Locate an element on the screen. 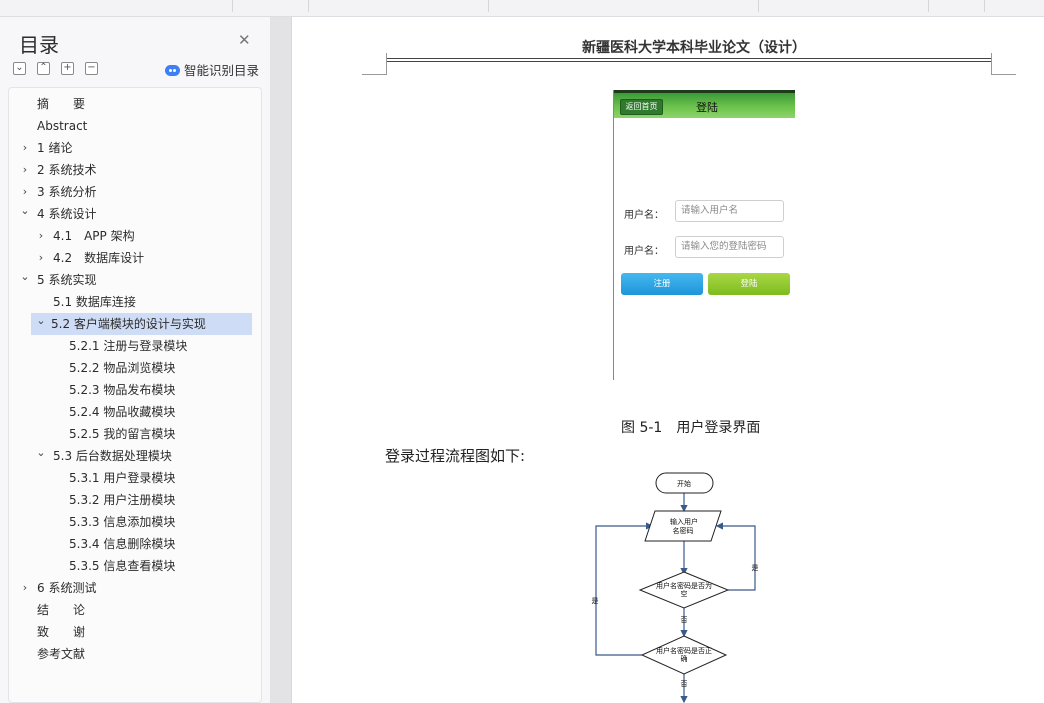 The image size is (1044, 703). toc-item: 5.2.5 我的留言模块 is located at coordinates (150, 434).